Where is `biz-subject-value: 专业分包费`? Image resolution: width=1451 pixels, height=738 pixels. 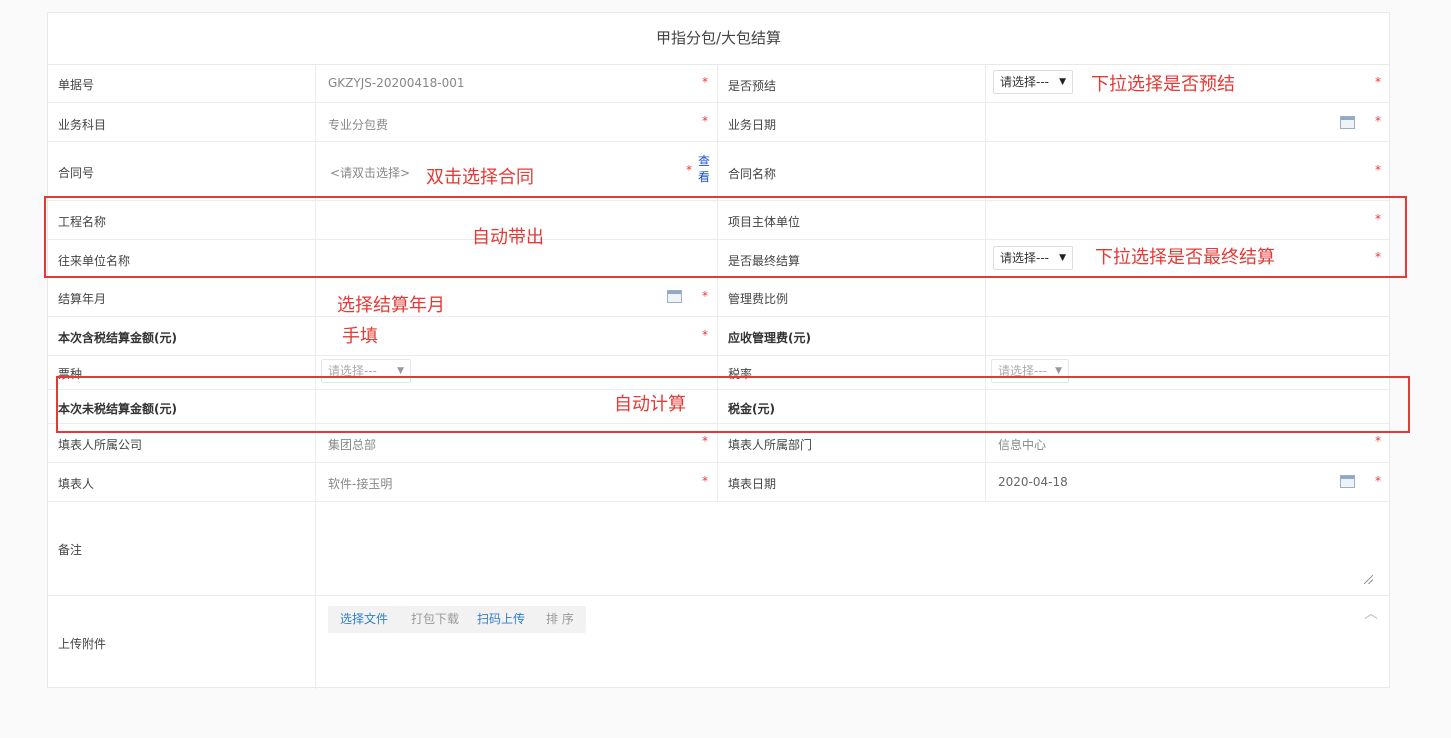 biz-subject-value: 专业分包费 is located at coordinates (358, 125).